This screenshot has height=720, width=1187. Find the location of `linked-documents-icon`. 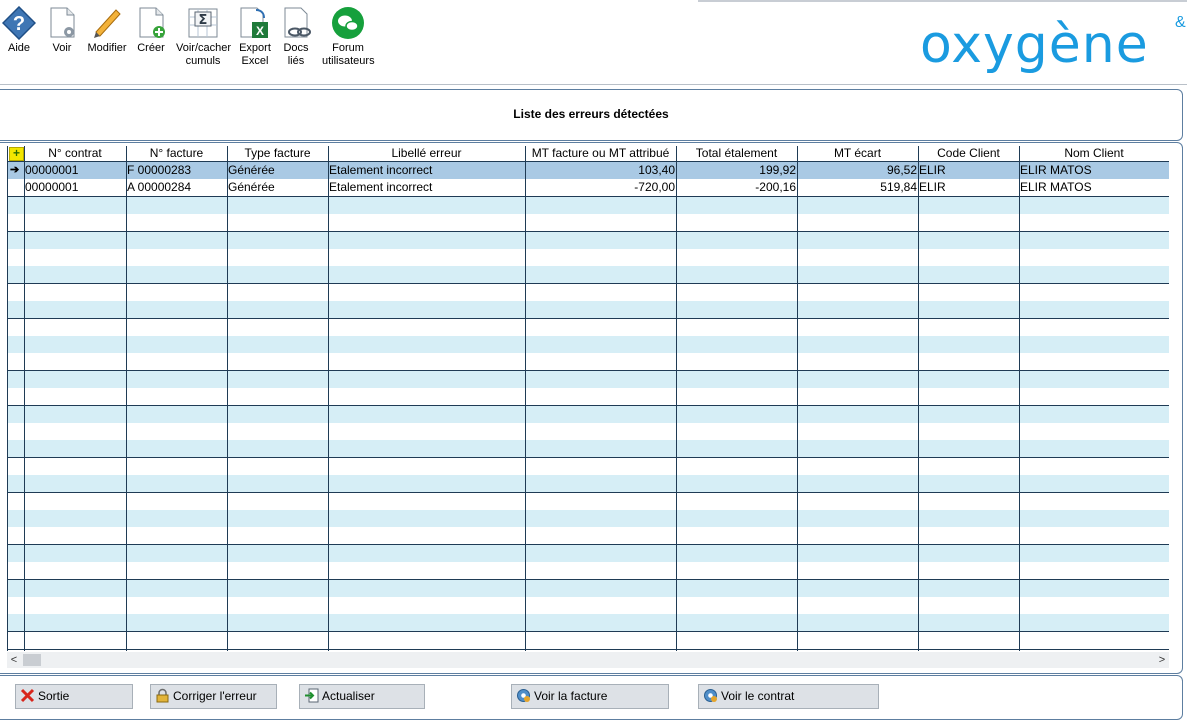

linked-documents-icon is located at coordinates (298, 23).